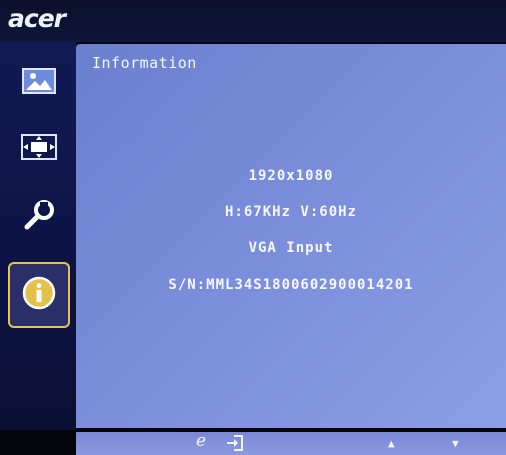 The width and height of the screenshot is (506, 455). Describe the element at coordinates (291, 443) in the screenshot. I see `key-hint-bar: e ▲ ▼` at that location.